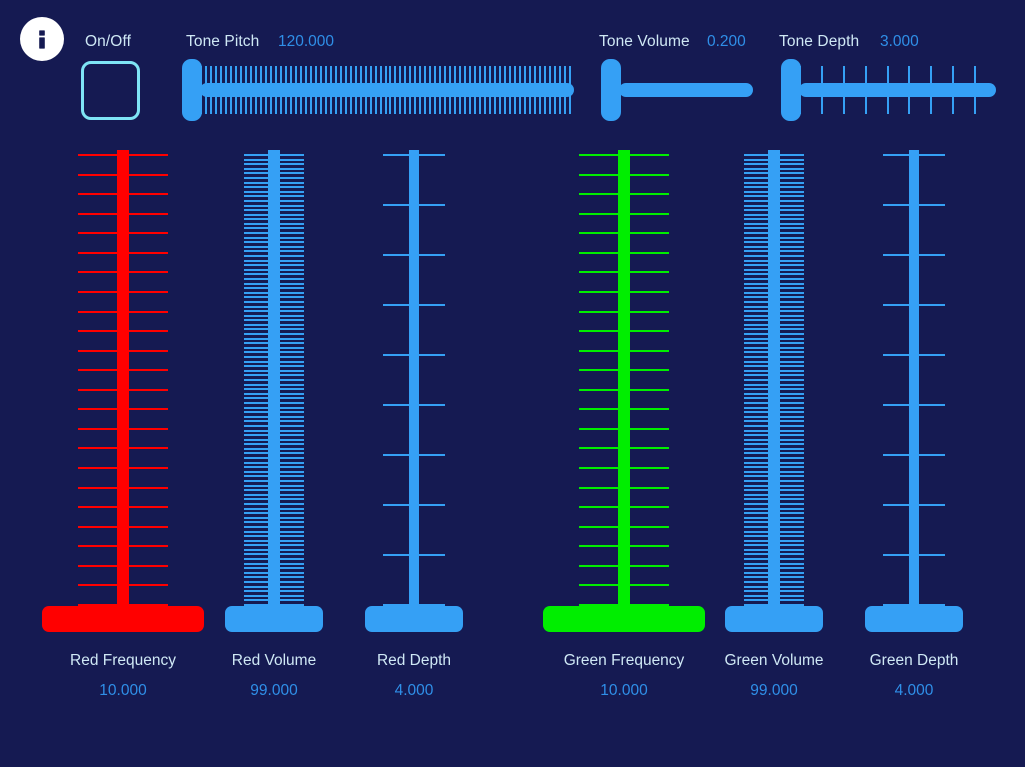 The width and height of the screenshot is (1025, 767). I want to click on red-frequency-handle, so click(123, 619).